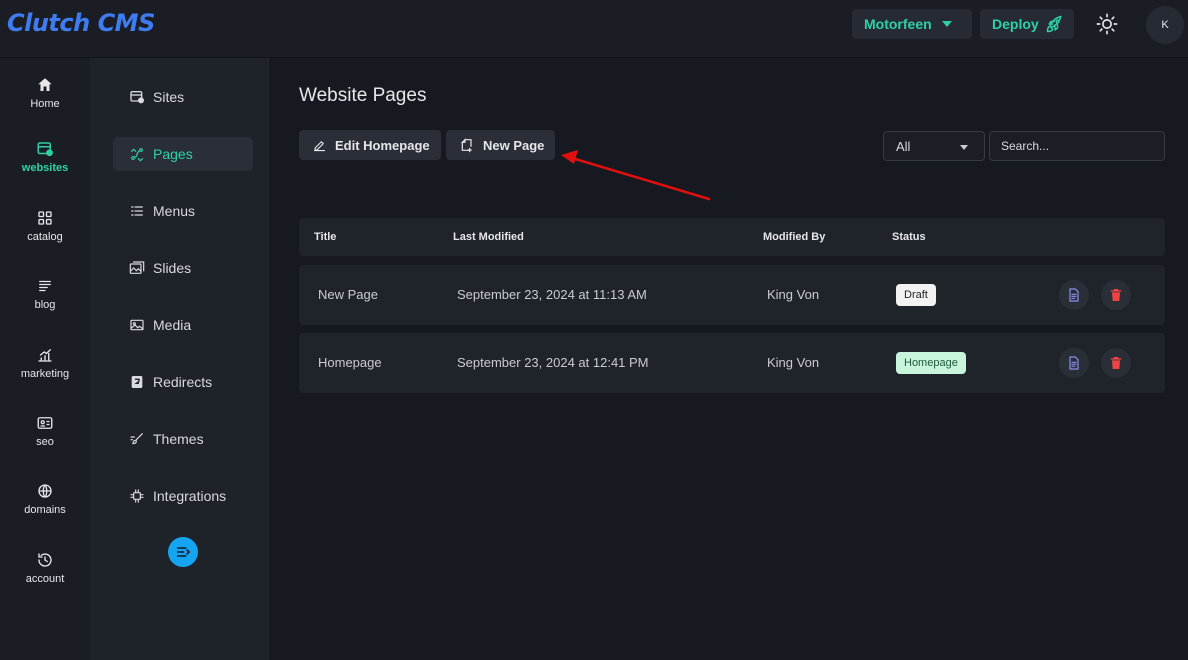 The height and width of the screenshot is (660, 1188). I want to click on subnav-item-menus: Menus, so click(183, 211).